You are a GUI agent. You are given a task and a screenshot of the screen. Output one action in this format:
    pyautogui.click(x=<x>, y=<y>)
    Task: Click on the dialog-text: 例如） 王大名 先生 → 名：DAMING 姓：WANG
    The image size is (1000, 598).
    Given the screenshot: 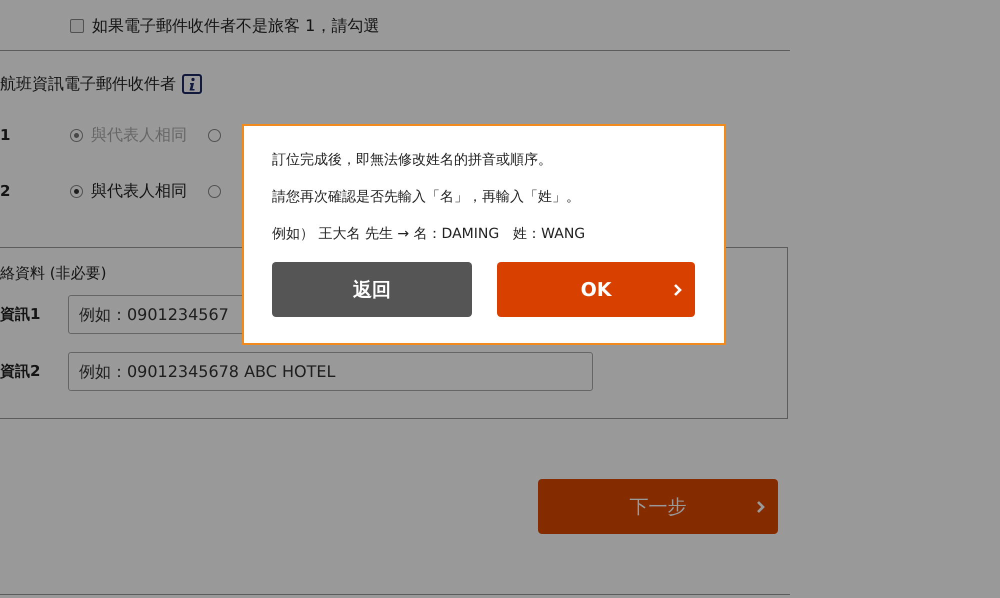 What is the action you would take?
    pyautogui.click(x=429, y=234)
    